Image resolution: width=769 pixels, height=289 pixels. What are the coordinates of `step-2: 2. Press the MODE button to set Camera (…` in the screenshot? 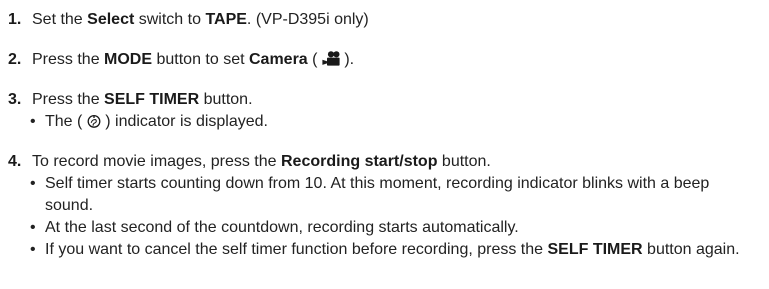 It's located at (181, 60).